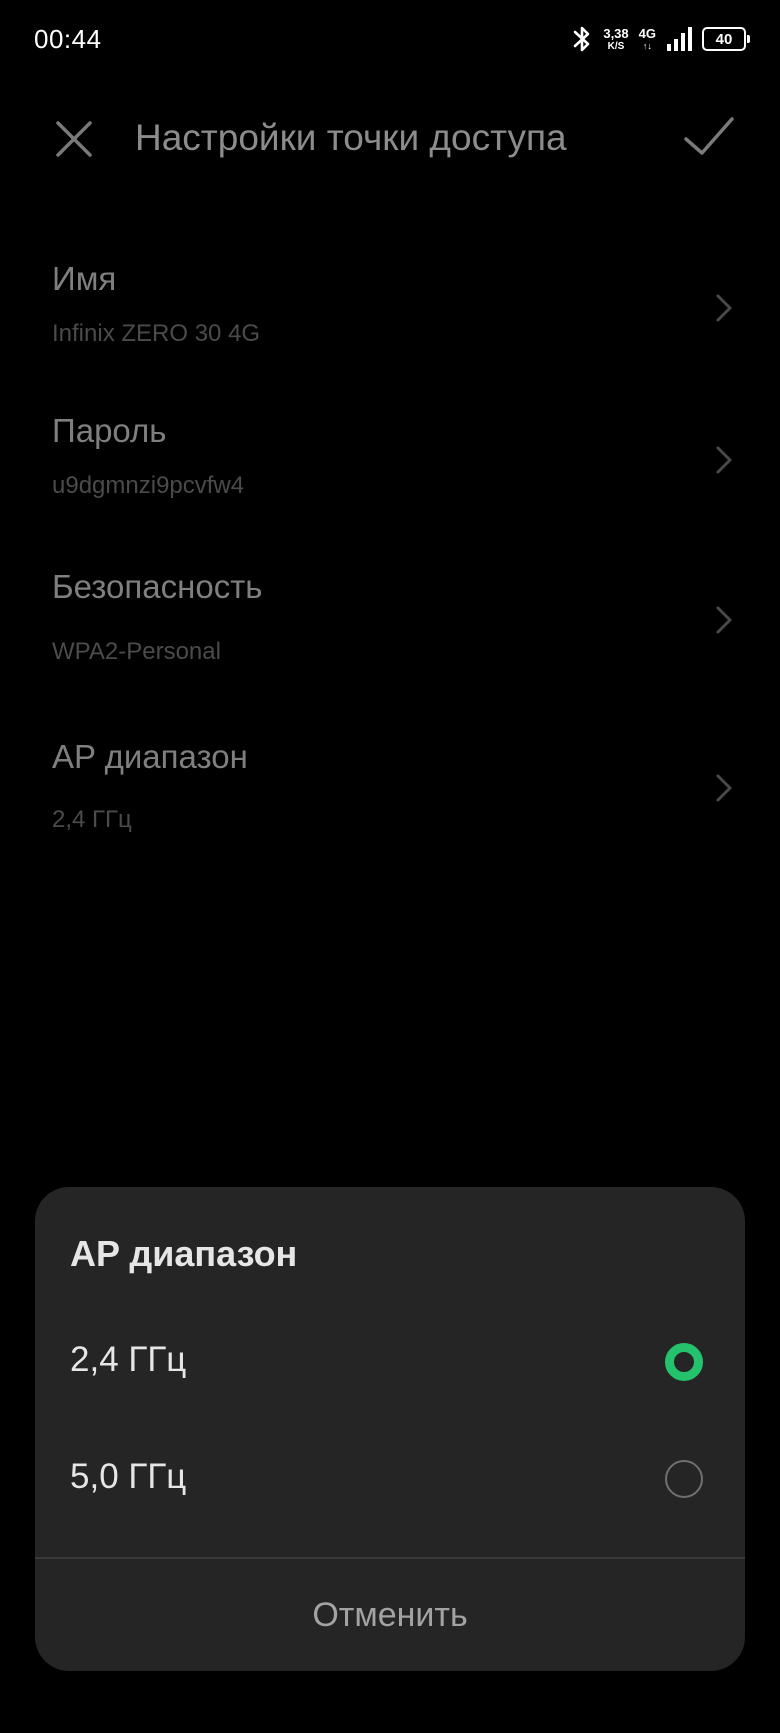 This screenshot has width=780, height=1733. I want to click on settings-item-security: Безопасность WPA2-Personal, so click(390, 623).